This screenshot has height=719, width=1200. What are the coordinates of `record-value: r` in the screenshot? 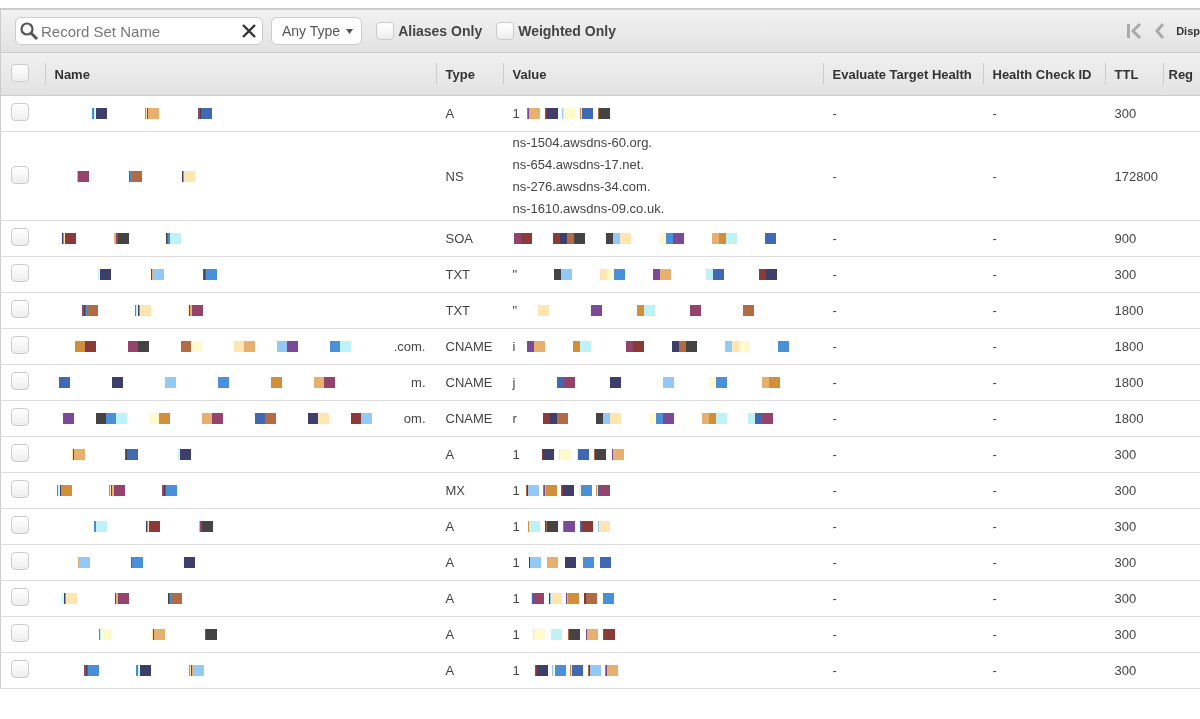 It's located at (514, 418).